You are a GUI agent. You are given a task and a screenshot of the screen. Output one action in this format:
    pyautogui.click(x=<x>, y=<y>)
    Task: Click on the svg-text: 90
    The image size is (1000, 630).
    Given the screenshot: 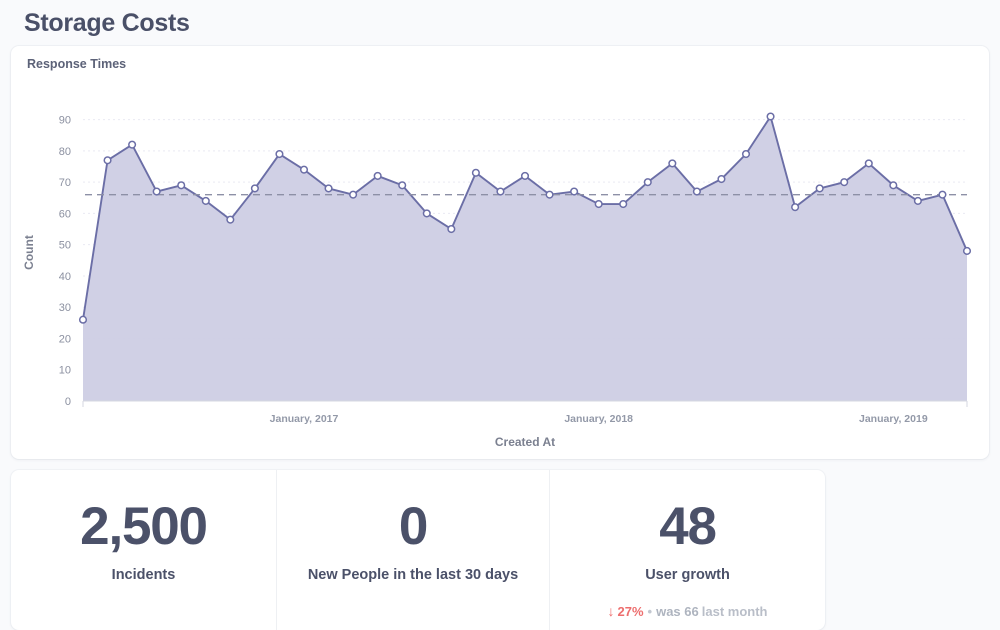 What is the action you would take?
    pyautogui.click(x=65, y=121)
    